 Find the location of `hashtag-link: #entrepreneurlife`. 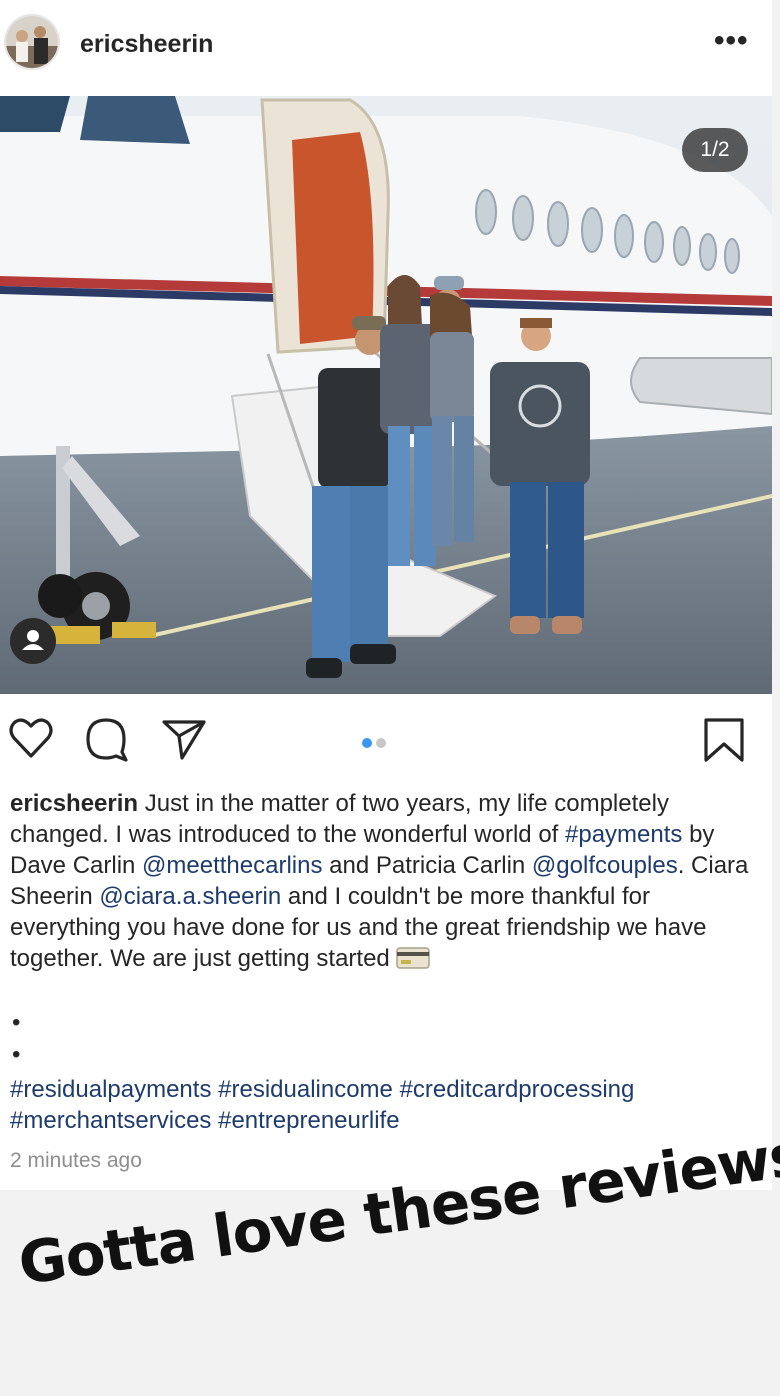

hashtag-link: #entrepreneurlife is located at coordinates (308, 1120).